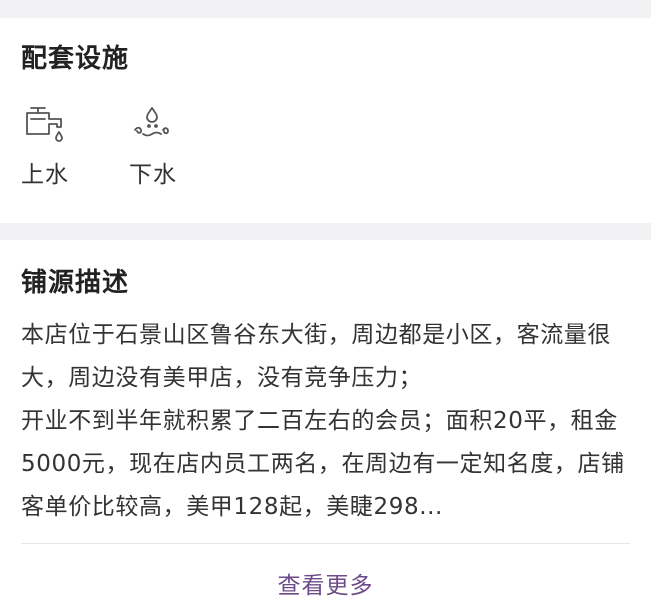 The height and width of the screenshot is (615, 651). What do you see at coordinates (319, 421) in the screenshot?
I see `description-line: 开业不到半年就积累了二百左右的会员；面积20平，租金` at bounding box center [319, 421].